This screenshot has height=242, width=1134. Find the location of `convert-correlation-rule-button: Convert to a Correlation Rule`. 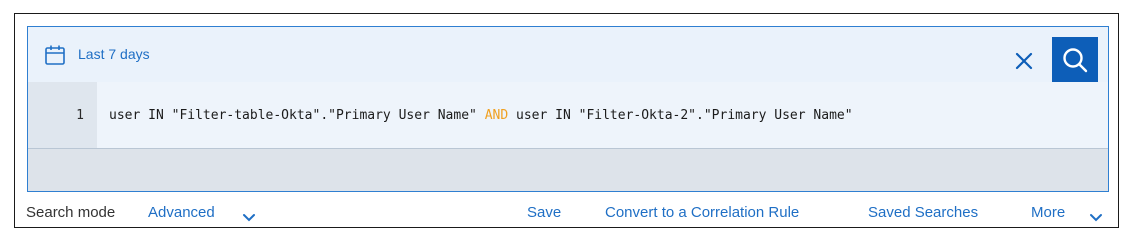

convert-correlation-rule-button: Convert to a Correlation Rule is located at coordinates (702, 212).